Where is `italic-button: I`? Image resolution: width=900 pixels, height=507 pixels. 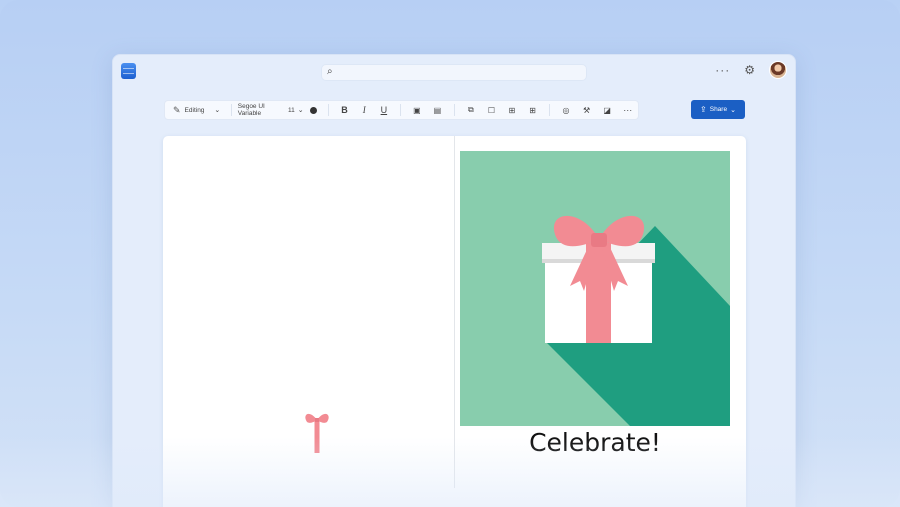 italic-button: I is located at coordinates (364, 110).